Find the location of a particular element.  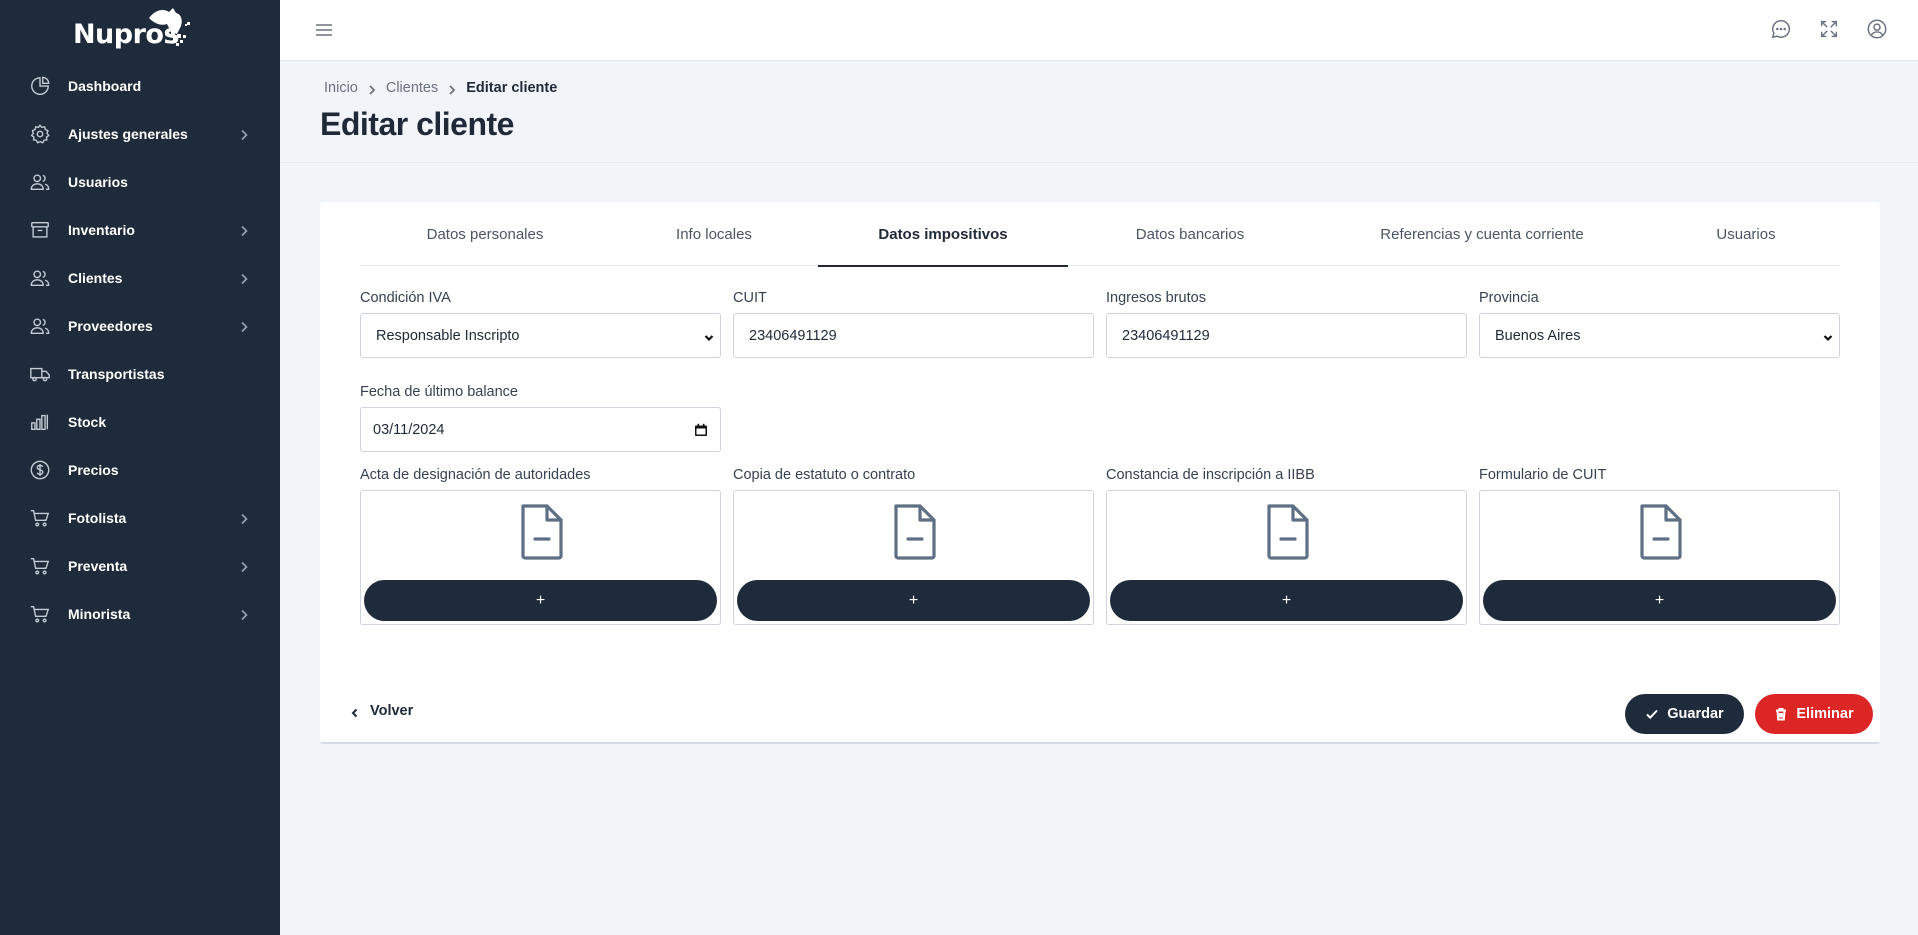

sidebar-item-dashboard: Dashboard is located at coordinates (140, 86).